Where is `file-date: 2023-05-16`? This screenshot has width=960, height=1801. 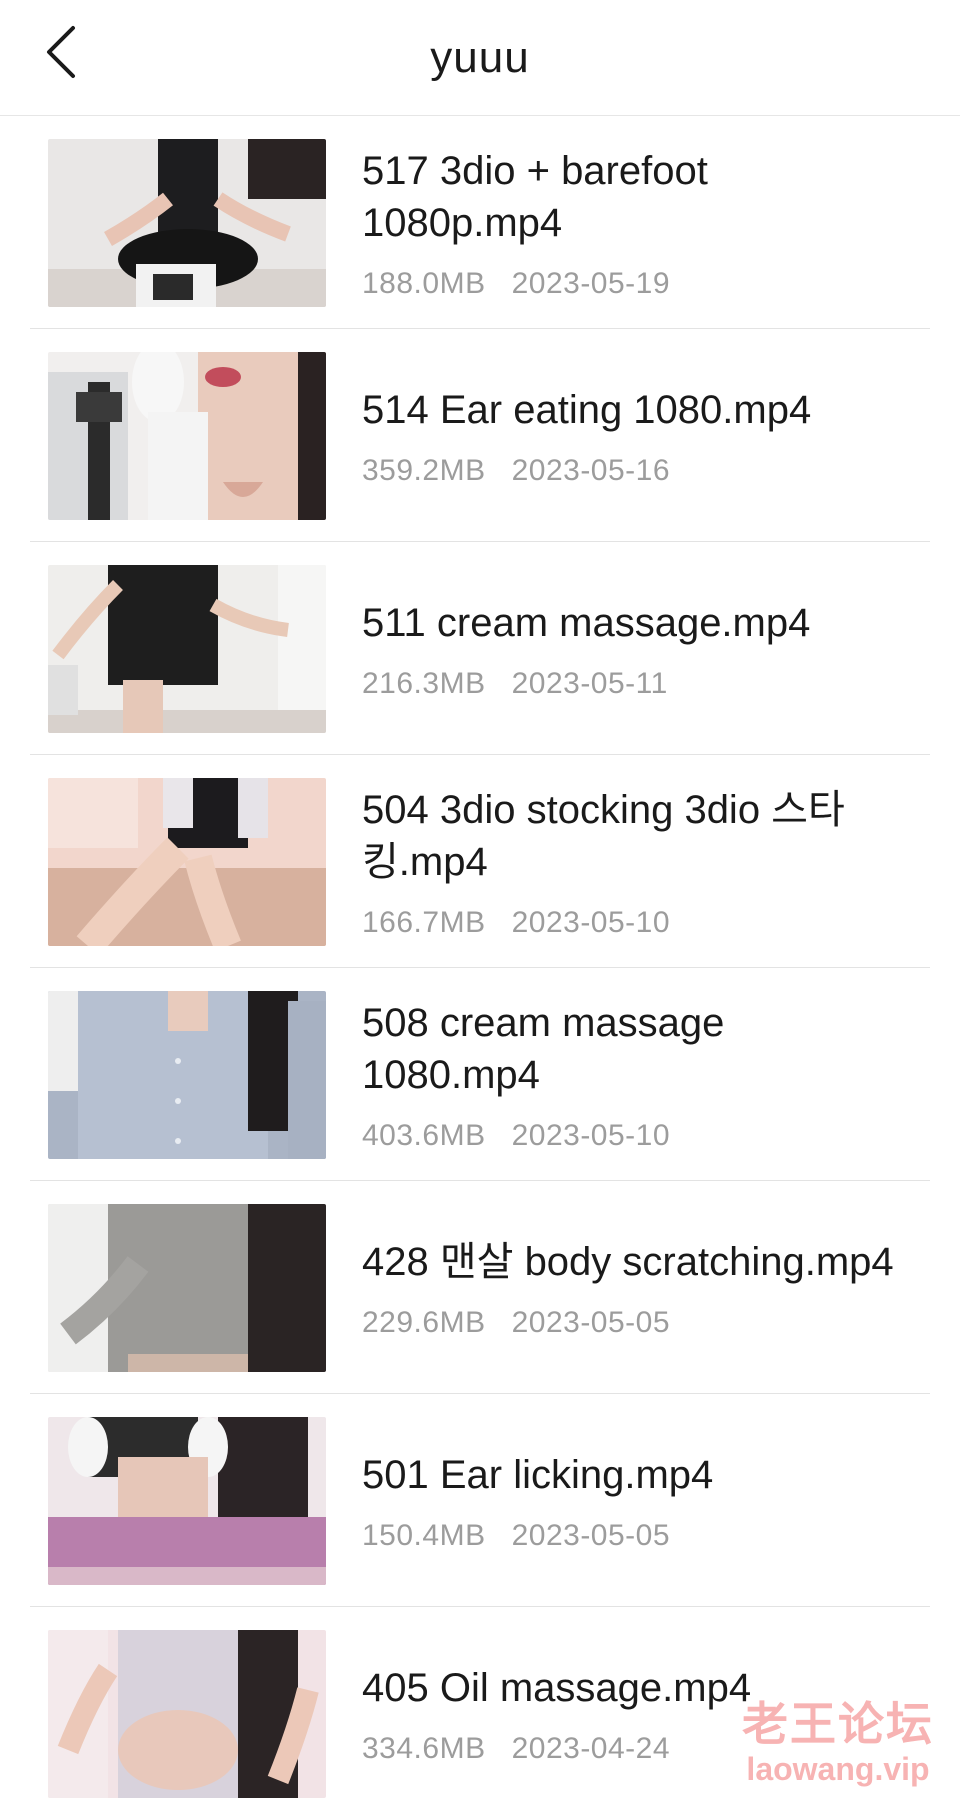 file-date: 2023-05-16 is located at coordinates (591, 470).